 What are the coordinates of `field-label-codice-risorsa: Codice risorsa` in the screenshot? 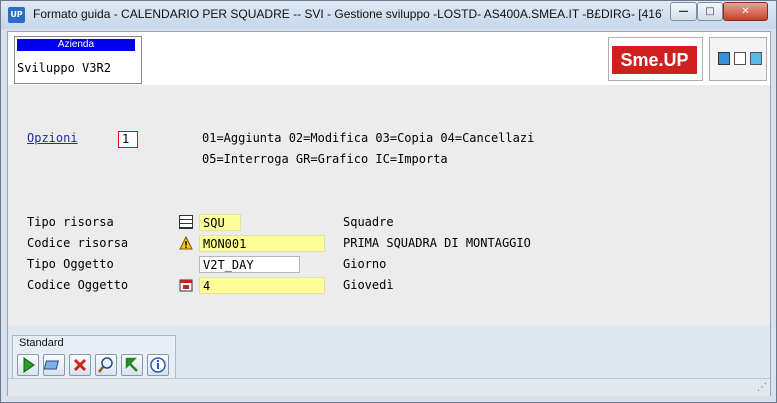 It's located at (78, 243).